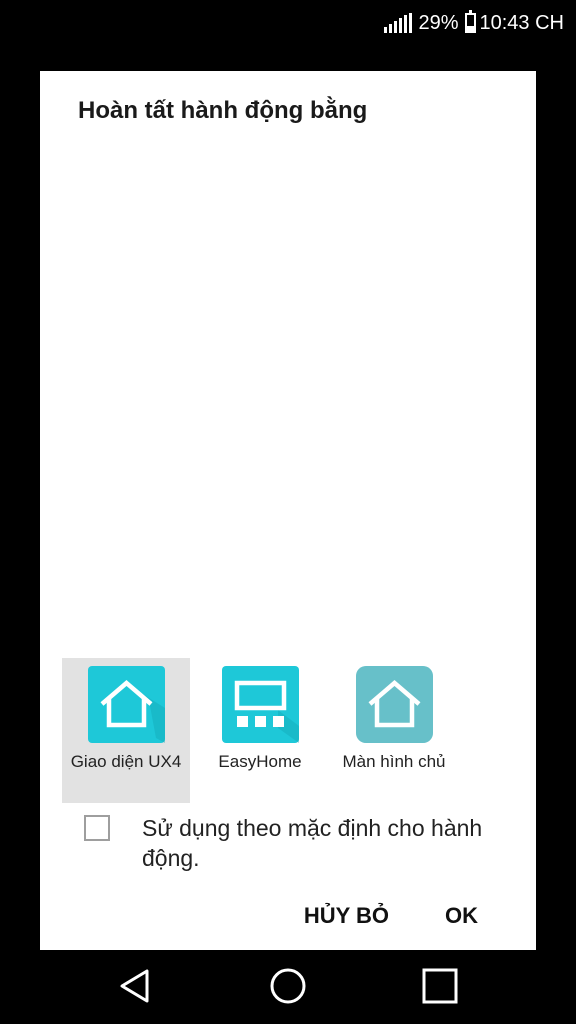 Image resolution: width=576 pixels, height=1024 pixels. I want to click on back-icon, so click(136, 986).